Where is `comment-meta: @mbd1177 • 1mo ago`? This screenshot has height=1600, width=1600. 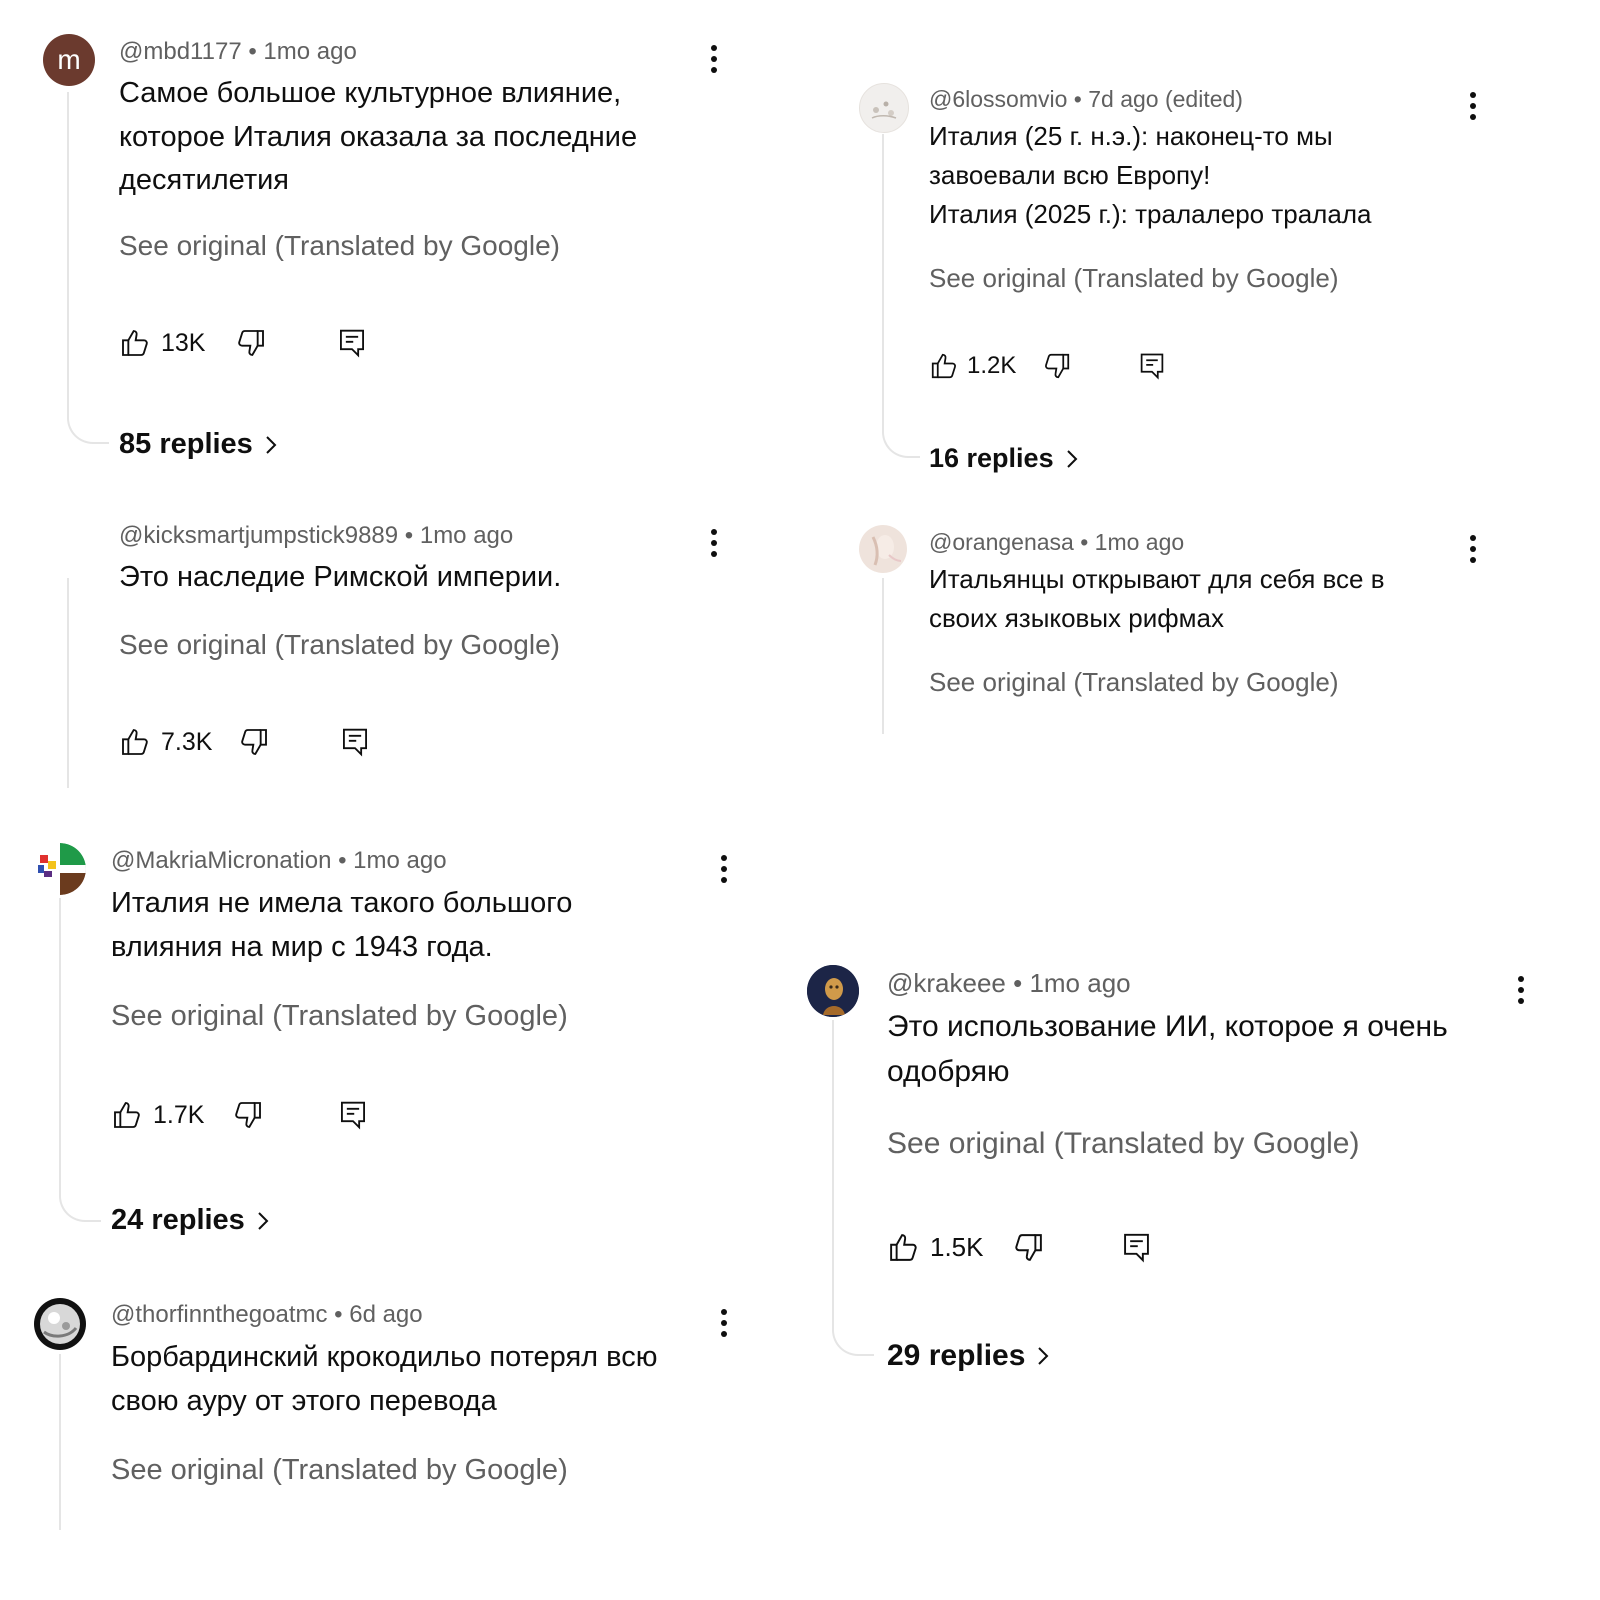 comment-meta: @mbd1177 • 1mo ago is located at coordinates (238, 52).